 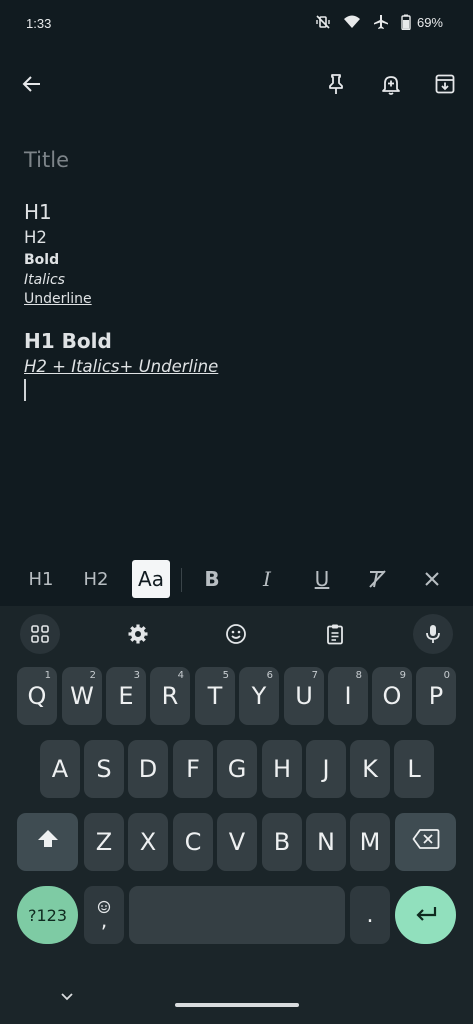 I want to click on apps-grid-icon, so click(x=40, y=634).